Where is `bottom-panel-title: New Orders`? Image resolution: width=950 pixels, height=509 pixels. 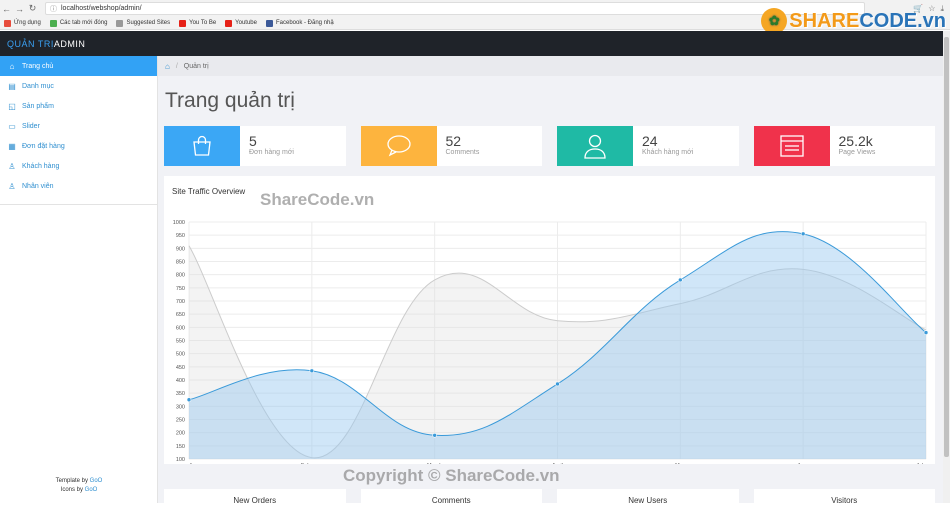
bottom-panel-title: New Orders is located at coordinates (255, 499).